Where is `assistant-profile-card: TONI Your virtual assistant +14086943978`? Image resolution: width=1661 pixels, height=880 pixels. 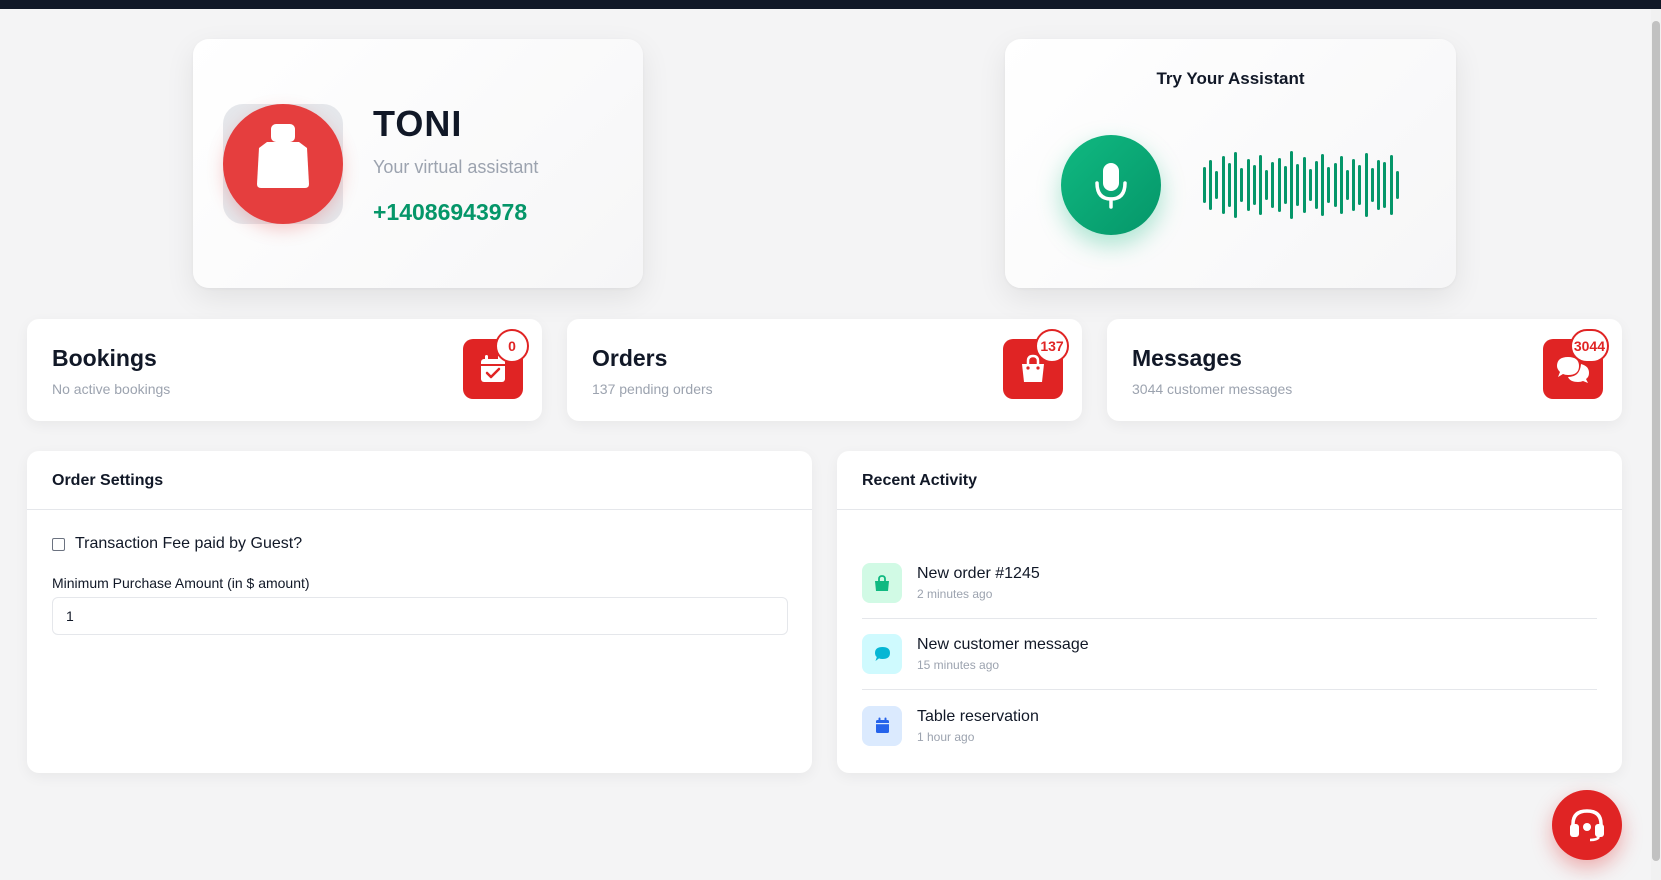
assistant-profile-card: TONI Your virtual assistant +14086943978 is located at coordinates (418, 163).